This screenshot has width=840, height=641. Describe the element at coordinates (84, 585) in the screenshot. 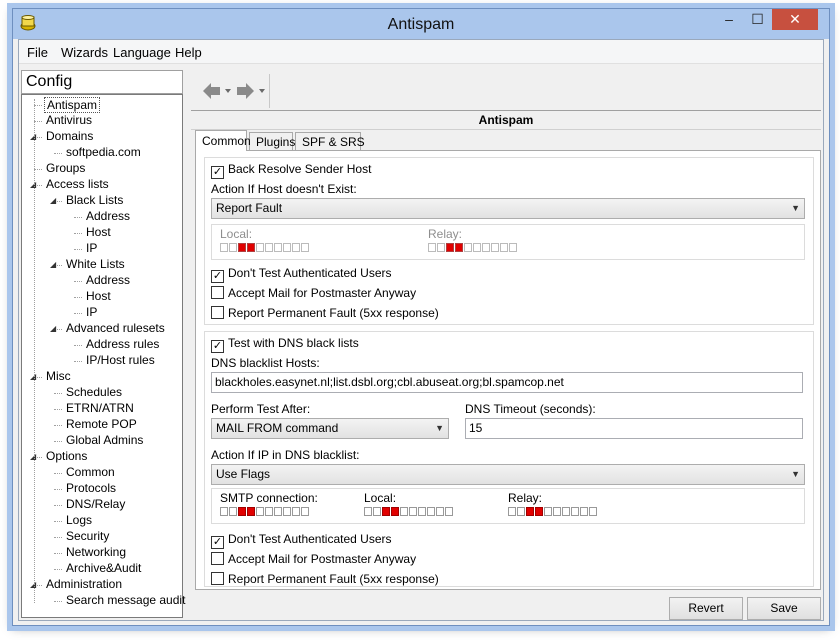

I see `tree-item: Administration` at that location.